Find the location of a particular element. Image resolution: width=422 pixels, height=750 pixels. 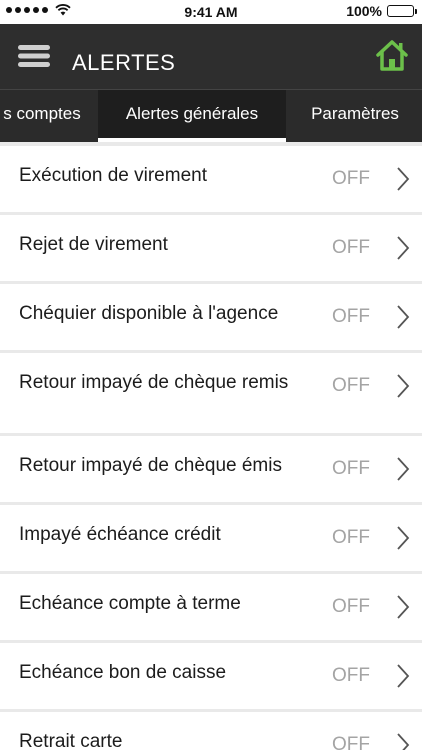

alert-item-execution-virement: Exécution de virement OFF is located at coordinates (211, 179).